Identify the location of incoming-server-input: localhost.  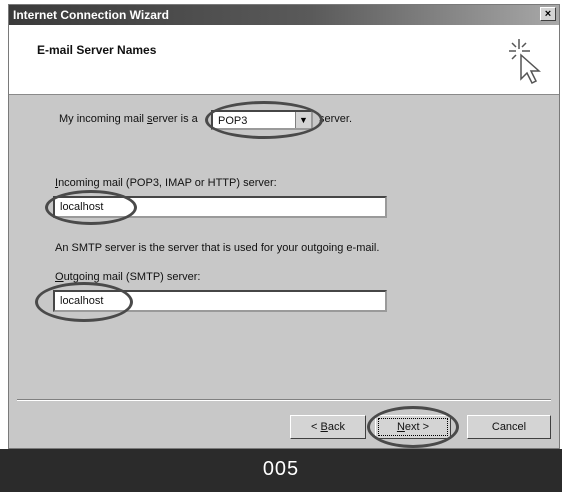
(220, 207).